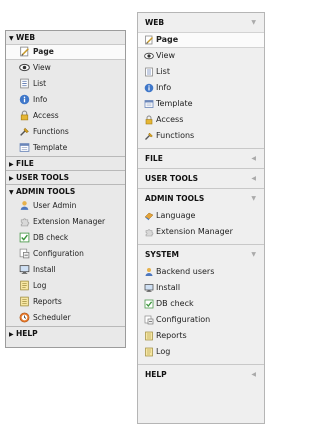 This screenshot has height=426, width=320. What do you see at coordinates (24, 99) in the screenshot?
I see `info-icon` at bounding box center [24, 99].